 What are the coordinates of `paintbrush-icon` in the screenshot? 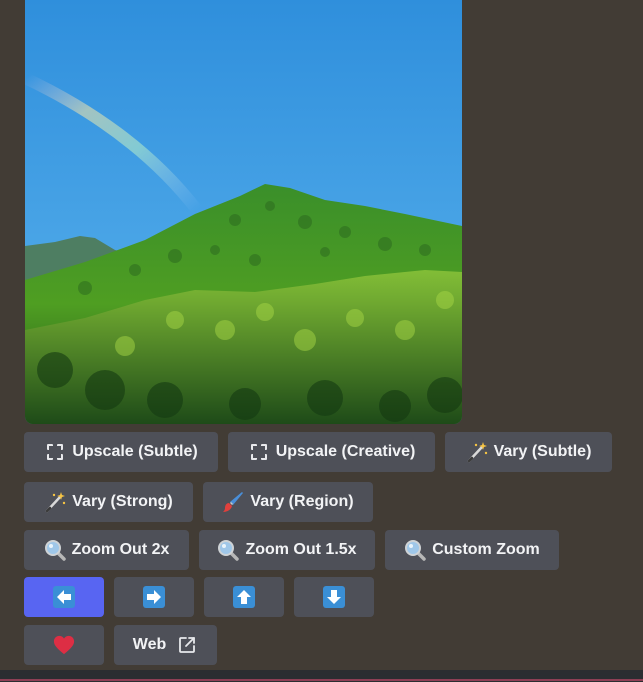 It's located at (233, 502).